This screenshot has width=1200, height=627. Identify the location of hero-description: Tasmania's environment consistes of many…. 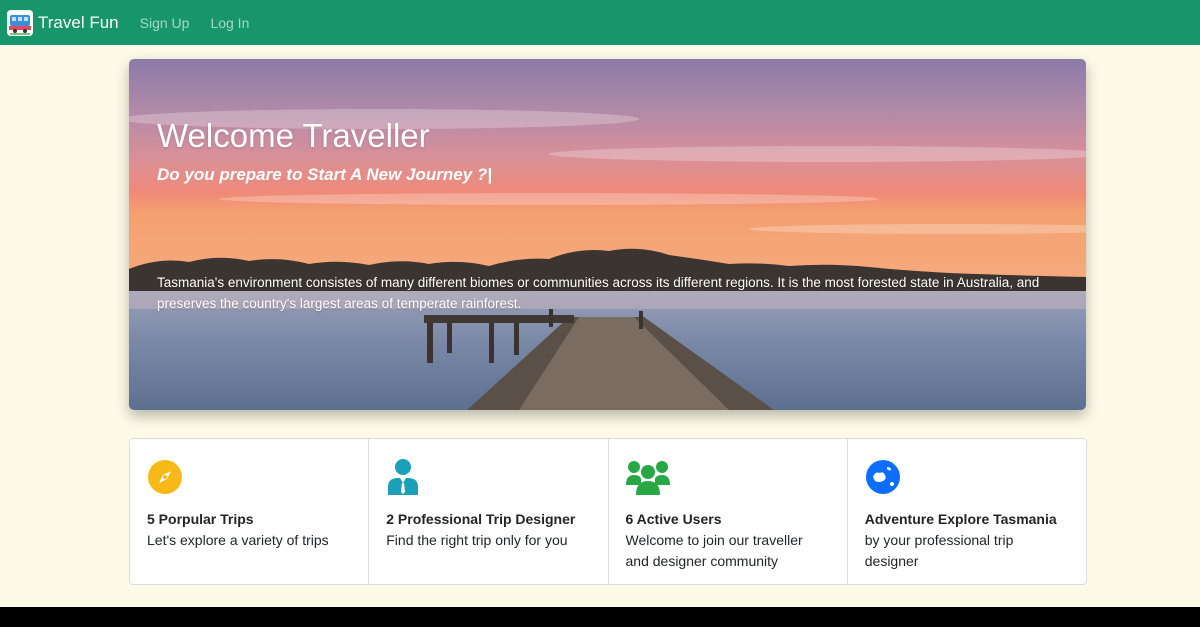
(598, 293).